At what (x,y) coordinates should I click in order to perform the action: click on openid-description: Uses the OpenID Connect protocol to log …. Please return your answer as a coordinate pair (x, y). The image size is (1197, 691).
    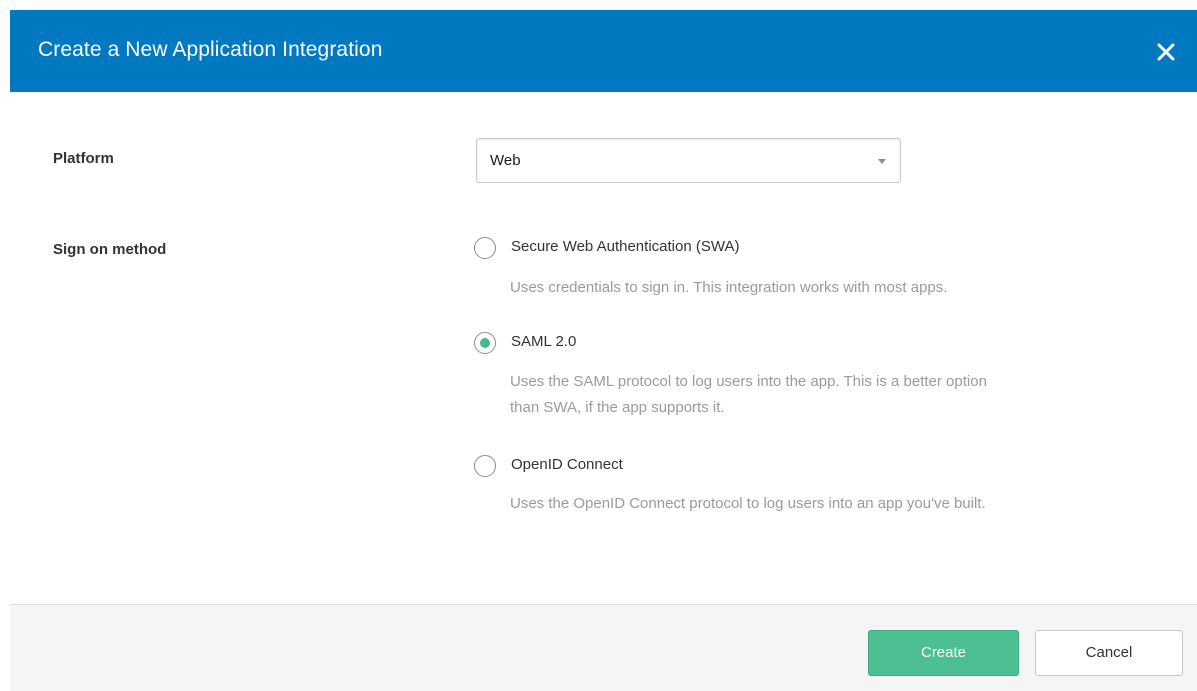
    Looking at the image, I should click on (748, 503).